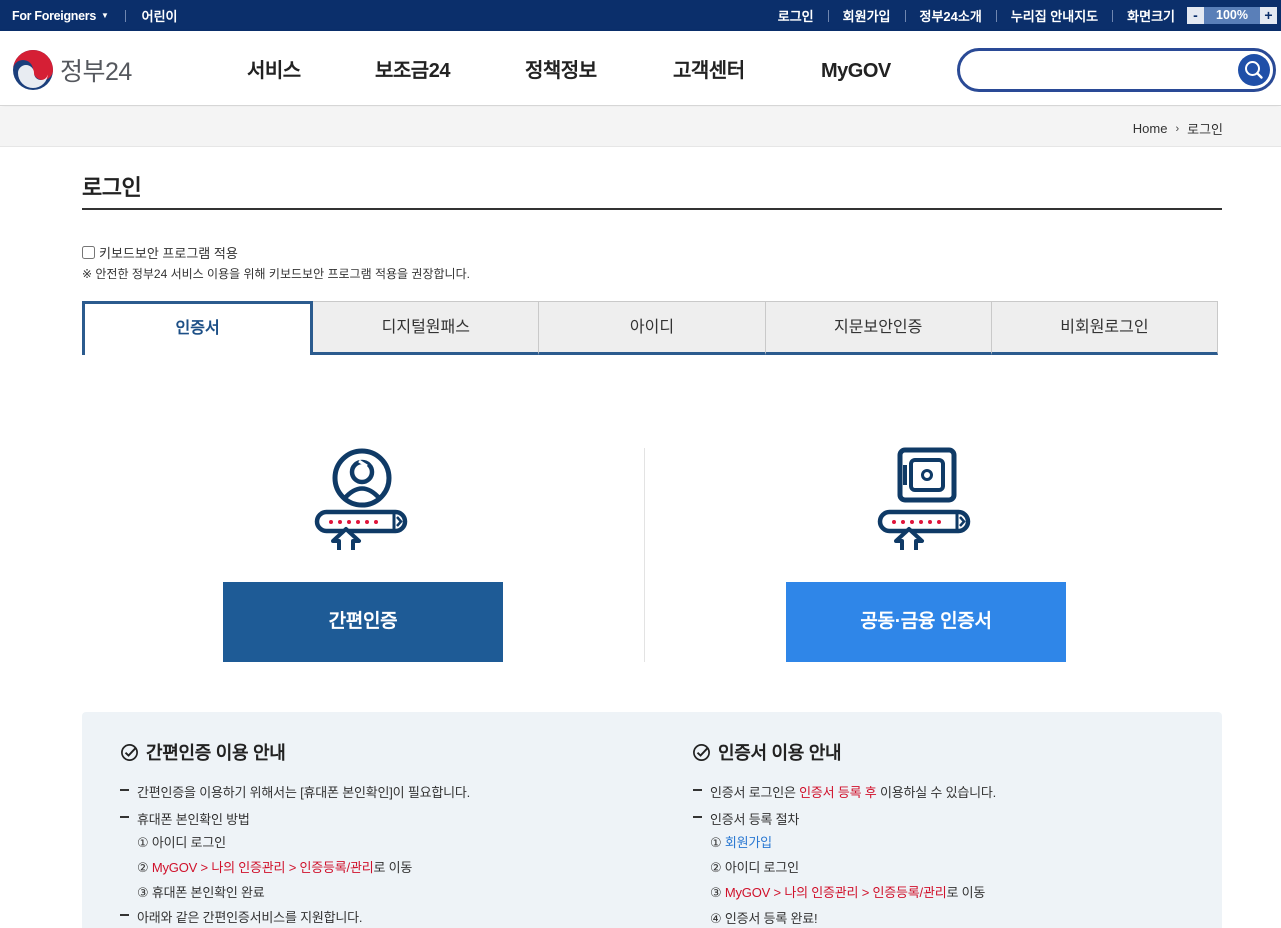 This screenshot has width=1281, height=928. Describe the element at coordinates (640, 127) in the screenshot. I see `breadcrumb-band: Home › 로그인` at that location.